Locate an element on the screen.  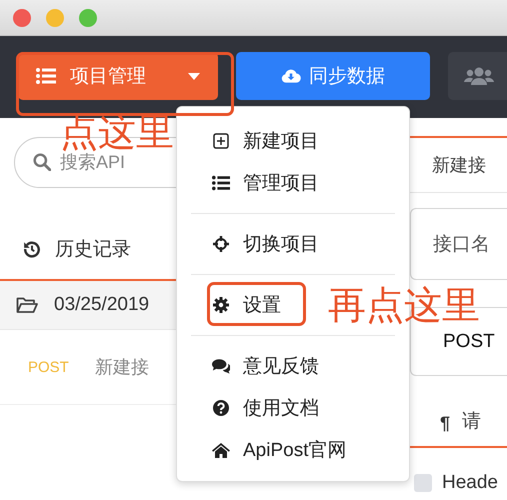
menu-item: 使用文档 is located at coordinates (252, 408).